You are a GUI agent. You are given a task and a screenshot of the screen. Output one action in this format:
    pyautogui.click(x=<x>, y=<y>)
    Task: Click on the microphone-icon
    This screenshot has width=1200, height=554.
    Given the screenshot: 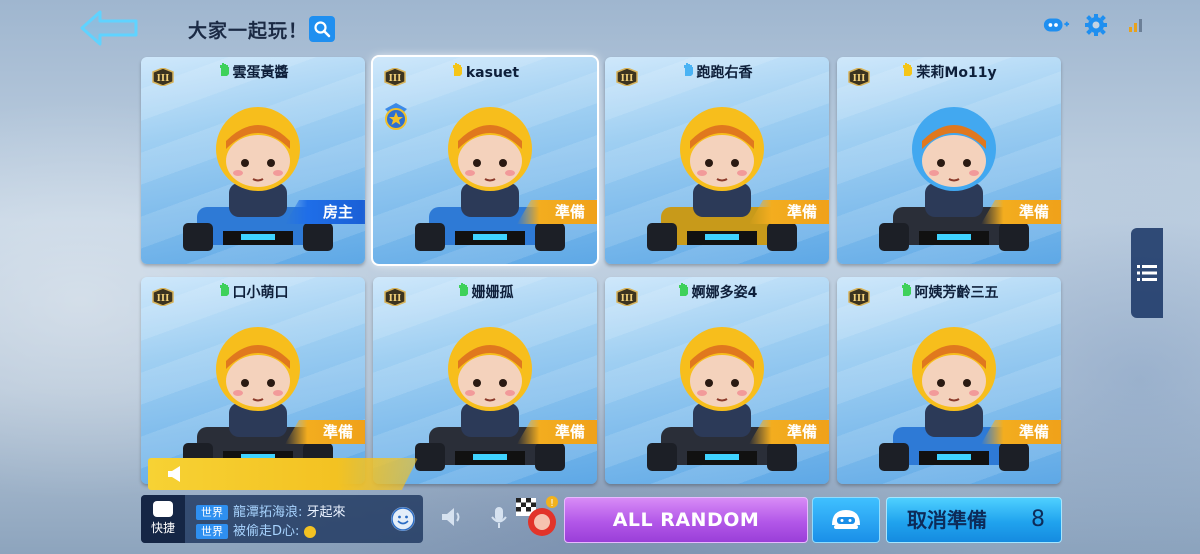 What is the action you would take?
    pyautogui.click(x=499, y=517)
    